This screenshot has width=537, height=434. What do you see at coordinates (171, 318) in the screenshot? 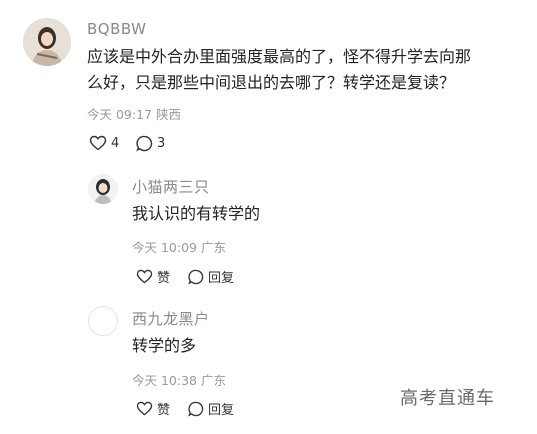
I see `reply-username: 西九龙黑户` at bounding box center [171, 318].